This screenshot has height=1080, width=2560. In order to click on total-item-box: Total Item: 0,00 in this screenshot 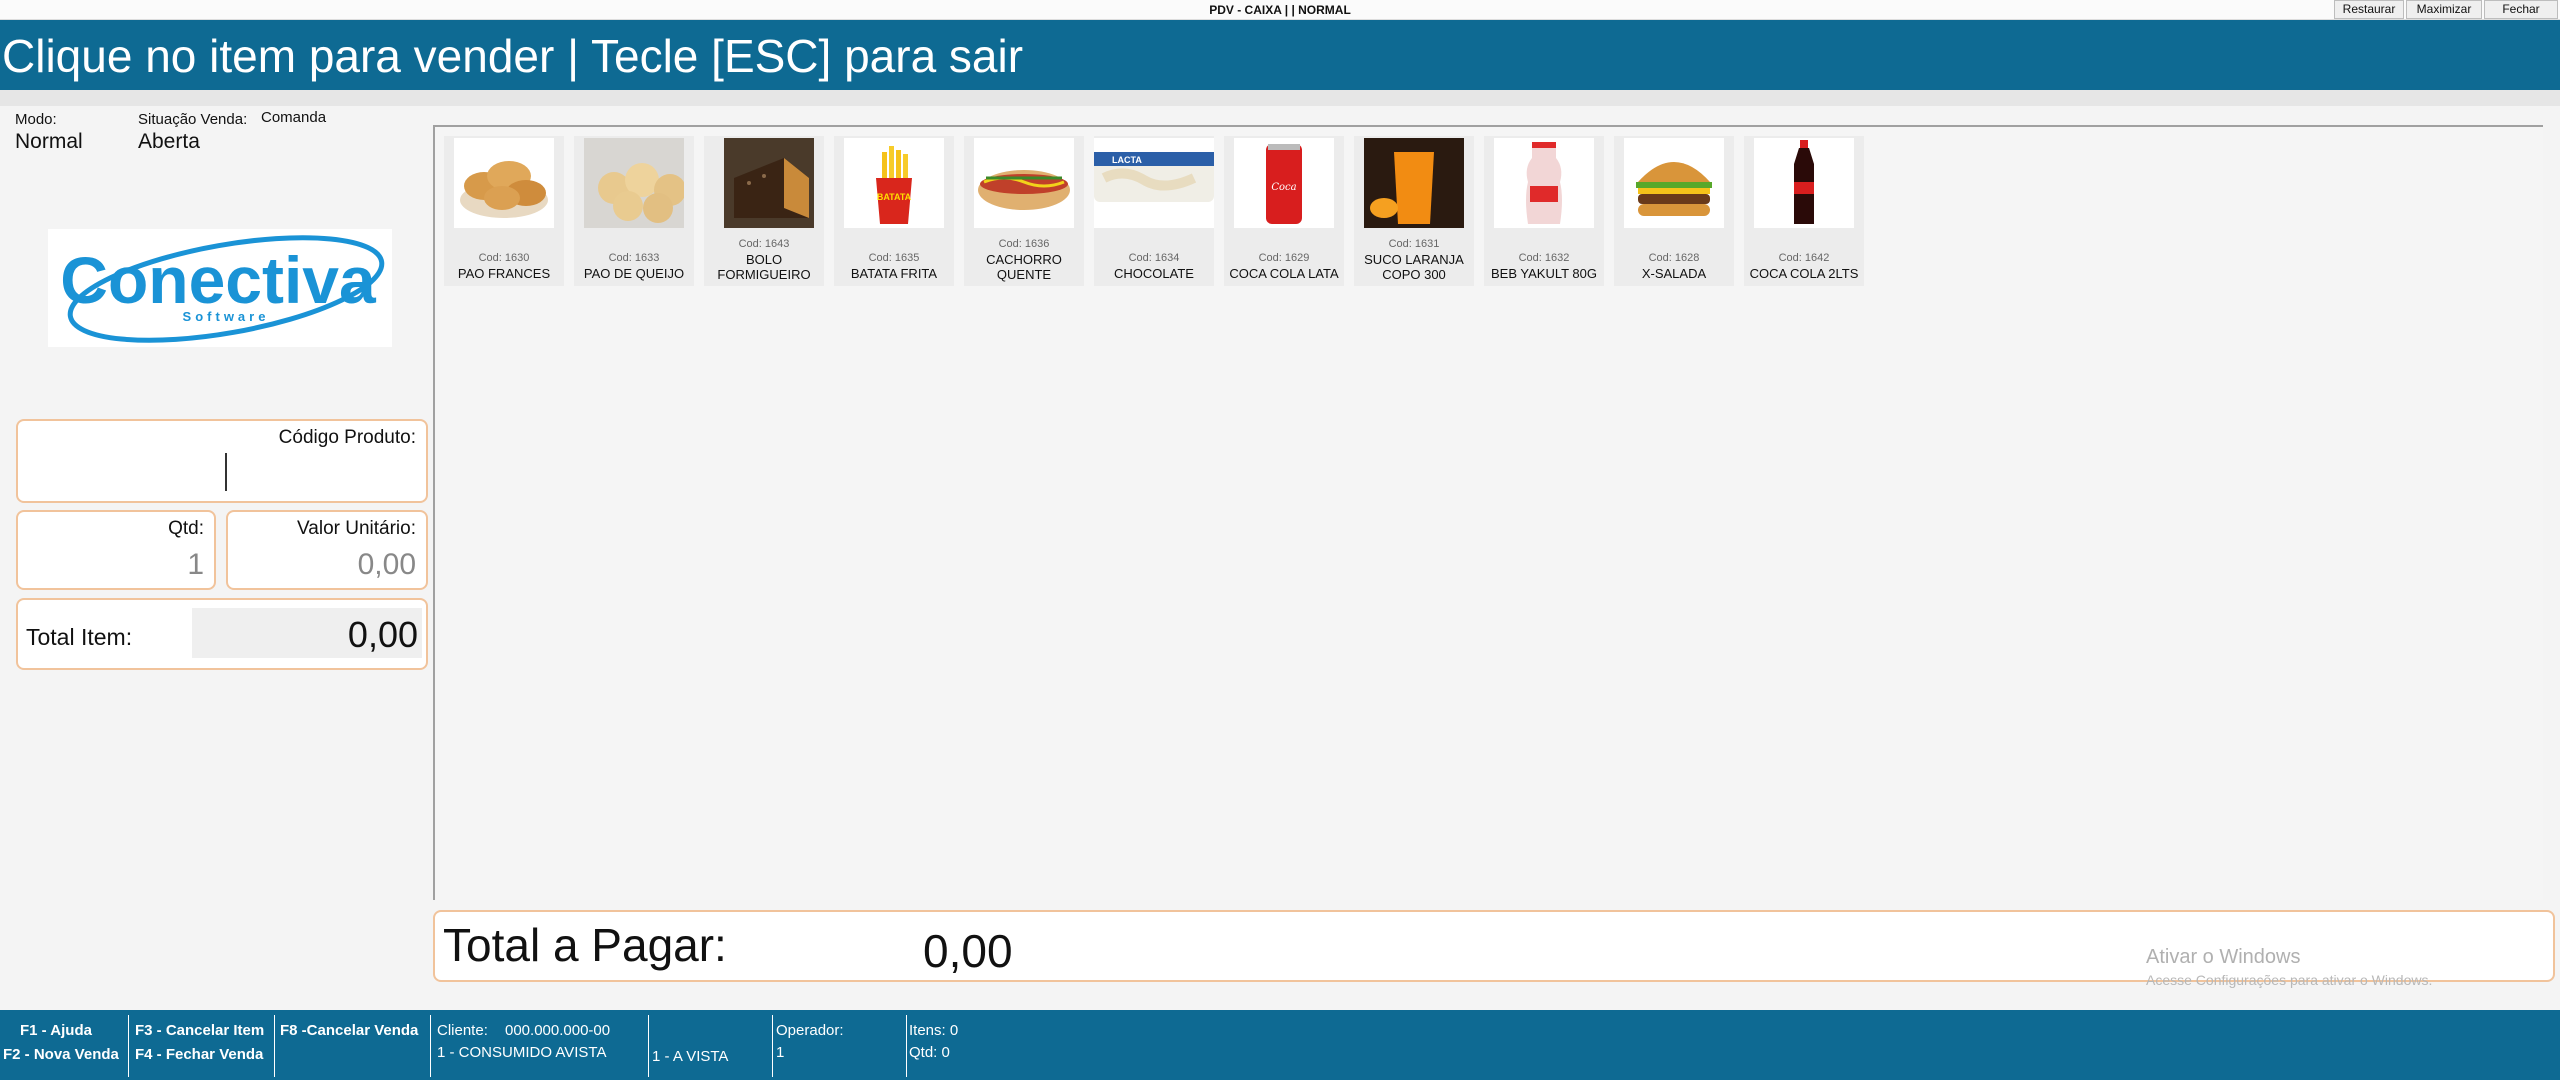, I will do `click(222, 634)`.